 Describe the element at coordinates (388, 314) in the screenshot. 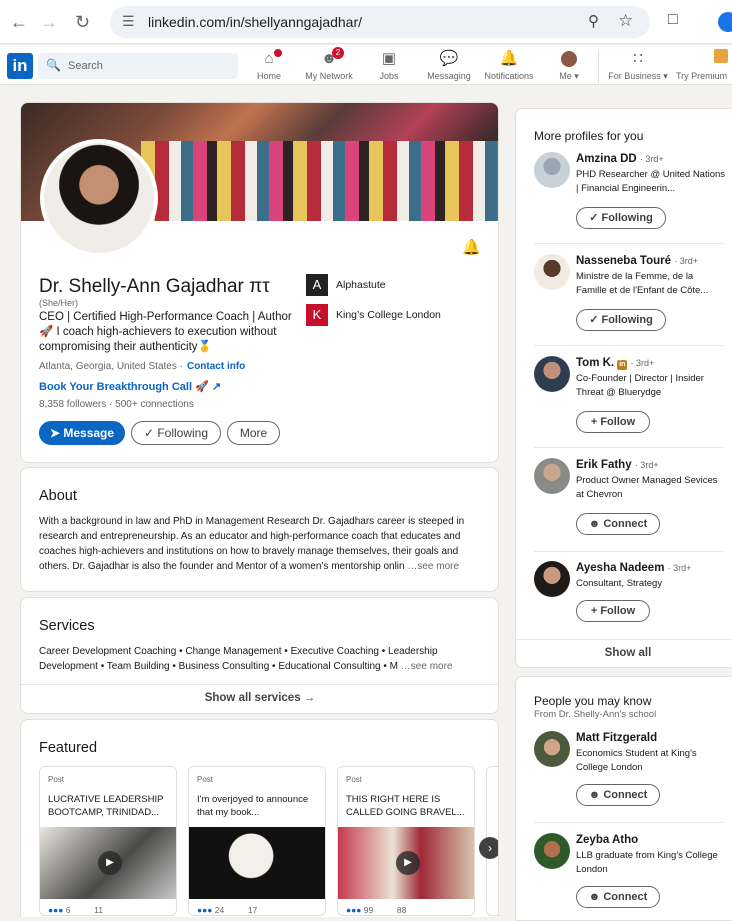

I see `org-kings-college-name: King’s College London` at that location.